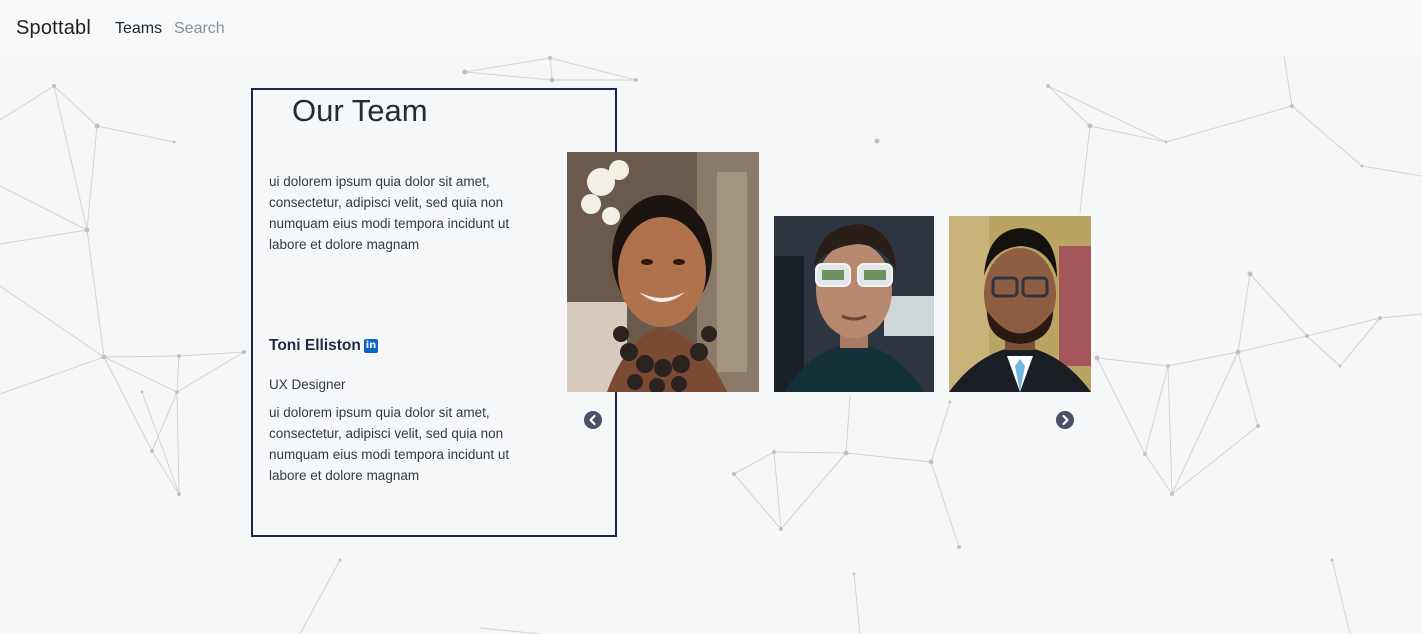 Image resolution: width=1422 pixels, height=634 pixels. Describe the element at coordinates (360, 110) in the screenshot. I see `page-title: Our Team` at that location.